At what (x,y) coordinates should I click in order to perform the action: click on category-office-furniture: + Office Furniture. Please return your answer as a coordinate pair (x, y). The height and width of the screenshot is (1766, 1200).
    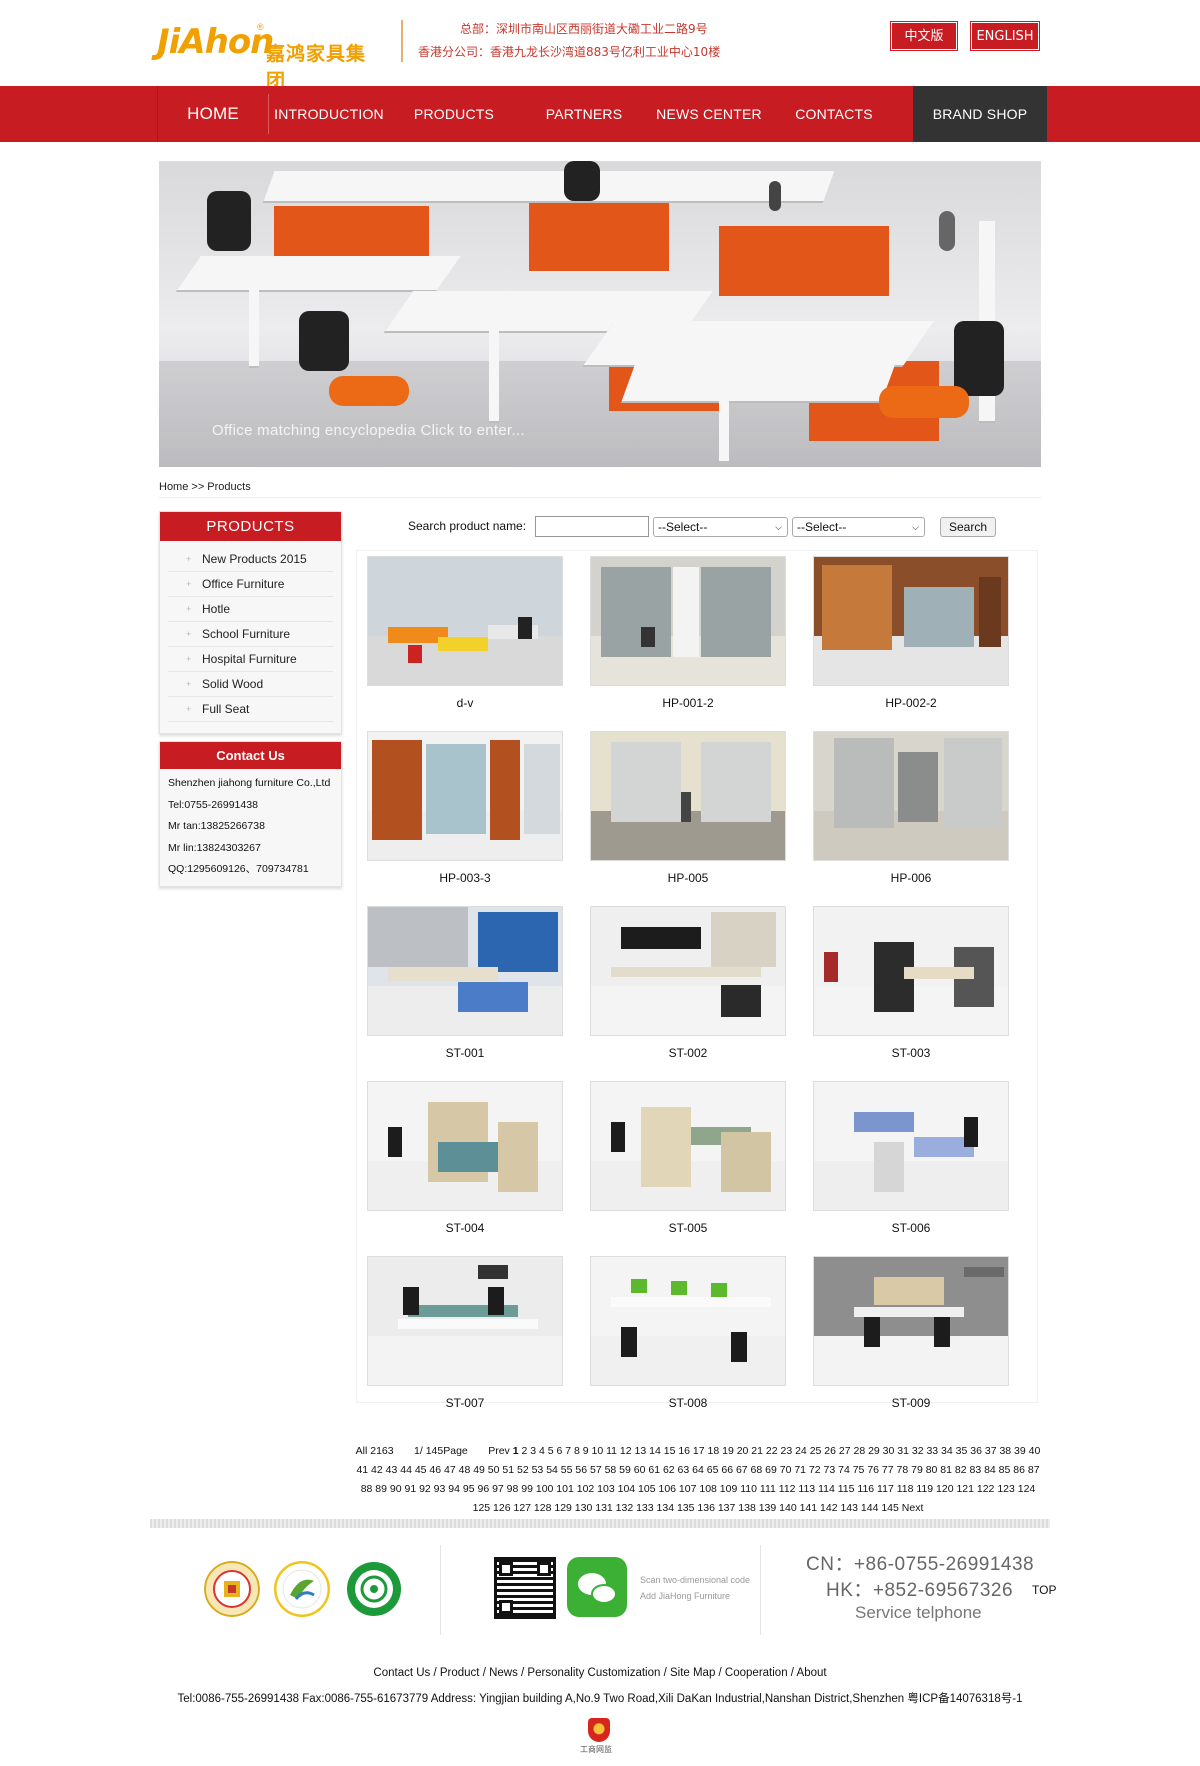
    Looking at the image, I should click on (250, 584).